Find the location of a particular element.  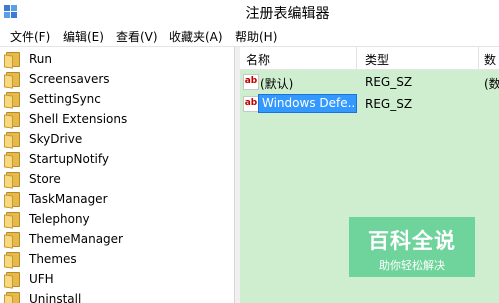

tree-item-uninstall: Uninstall is located at coordinates (119, 296).